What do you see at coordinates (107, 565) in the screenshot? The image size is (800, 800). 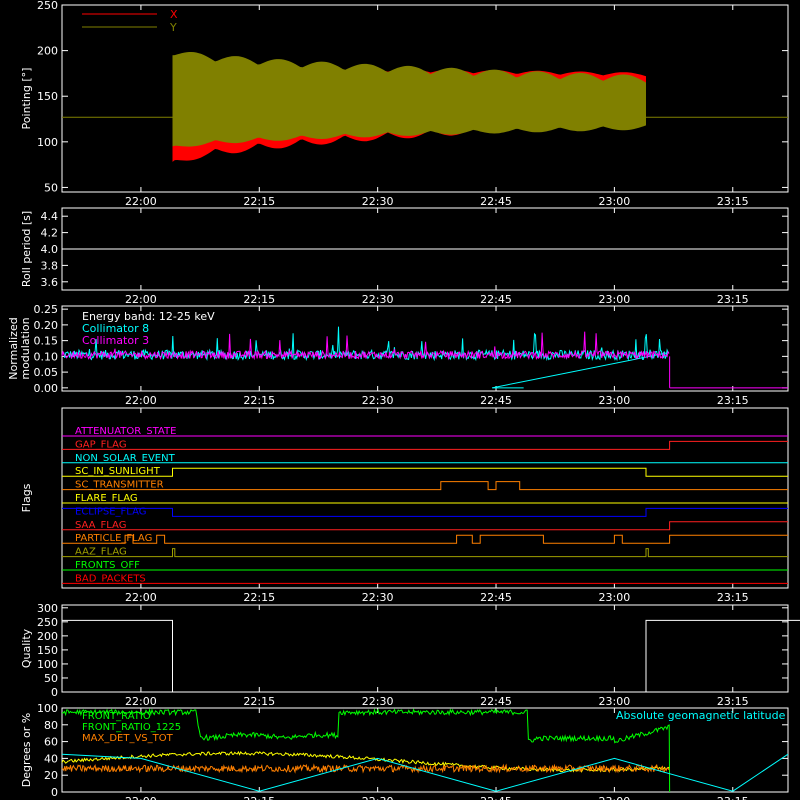 I see `flag-label: FRONTS_OFF` at bounding box center [107, 565].